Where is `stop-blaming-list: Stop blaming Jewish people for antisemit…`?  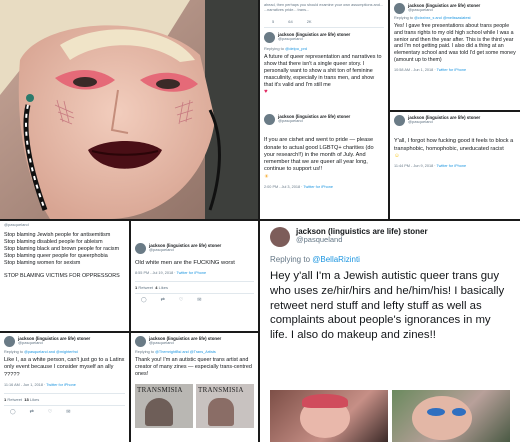
stop-blaming-list: Stop blaming Jewish people for antisemit… is located at coordinates (64, 249).